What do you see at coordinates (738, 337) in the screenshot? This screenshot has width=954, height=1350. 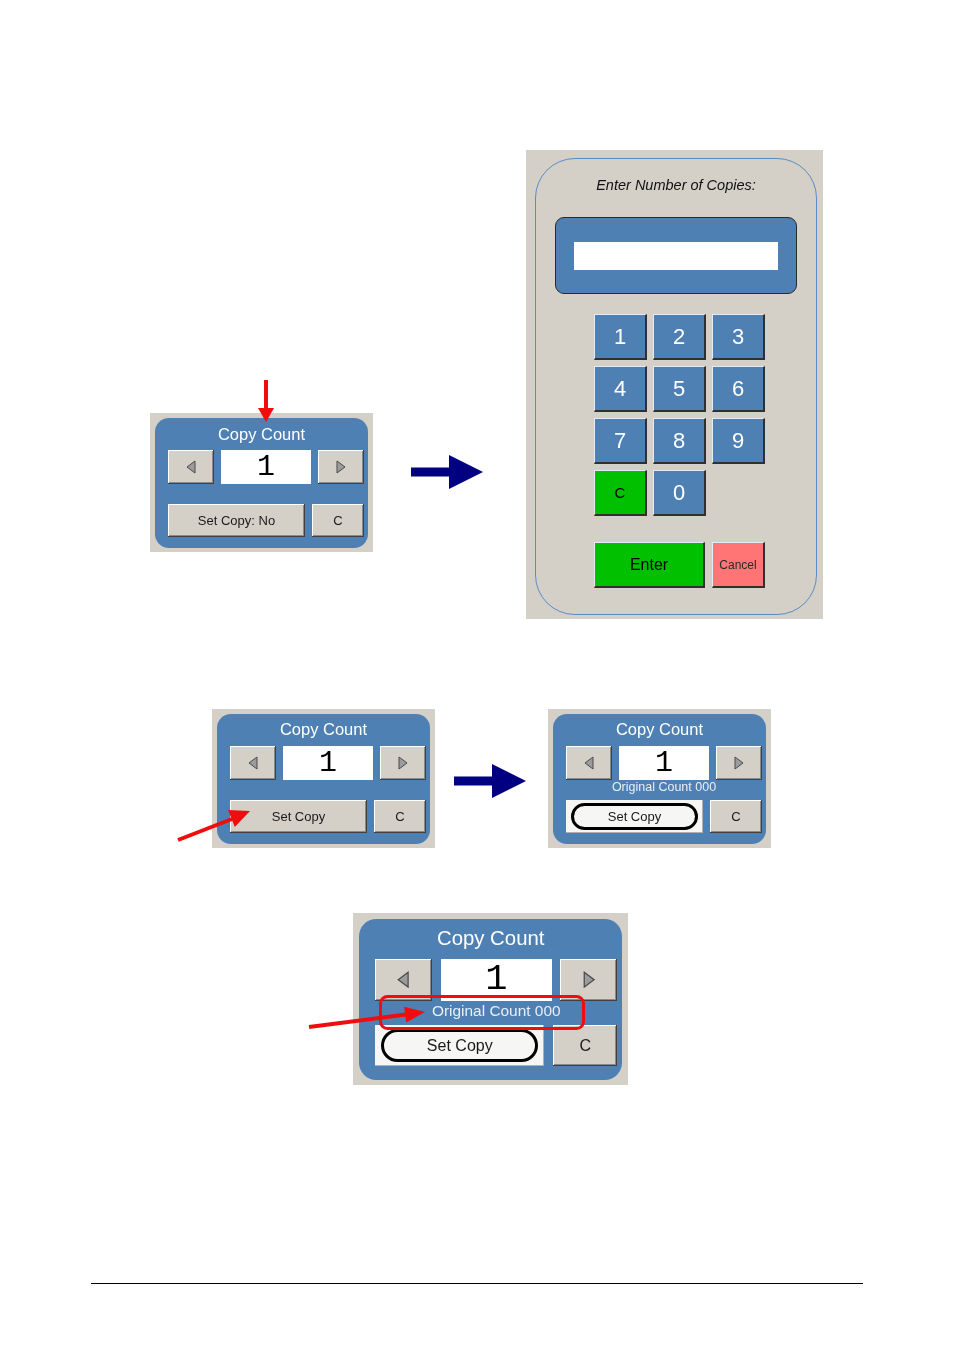 I see `digit-key: 3` at bounding box center [738, 337].